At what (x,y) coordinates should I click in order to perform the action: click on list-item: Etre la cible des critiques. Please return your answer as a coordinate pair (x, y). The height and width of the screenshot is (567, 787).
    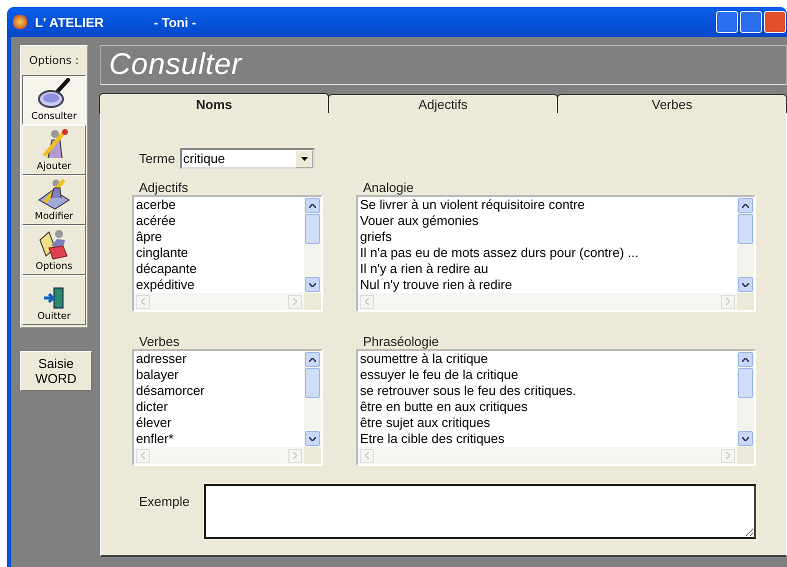
    Looking at the image, I should click on (547, 439).